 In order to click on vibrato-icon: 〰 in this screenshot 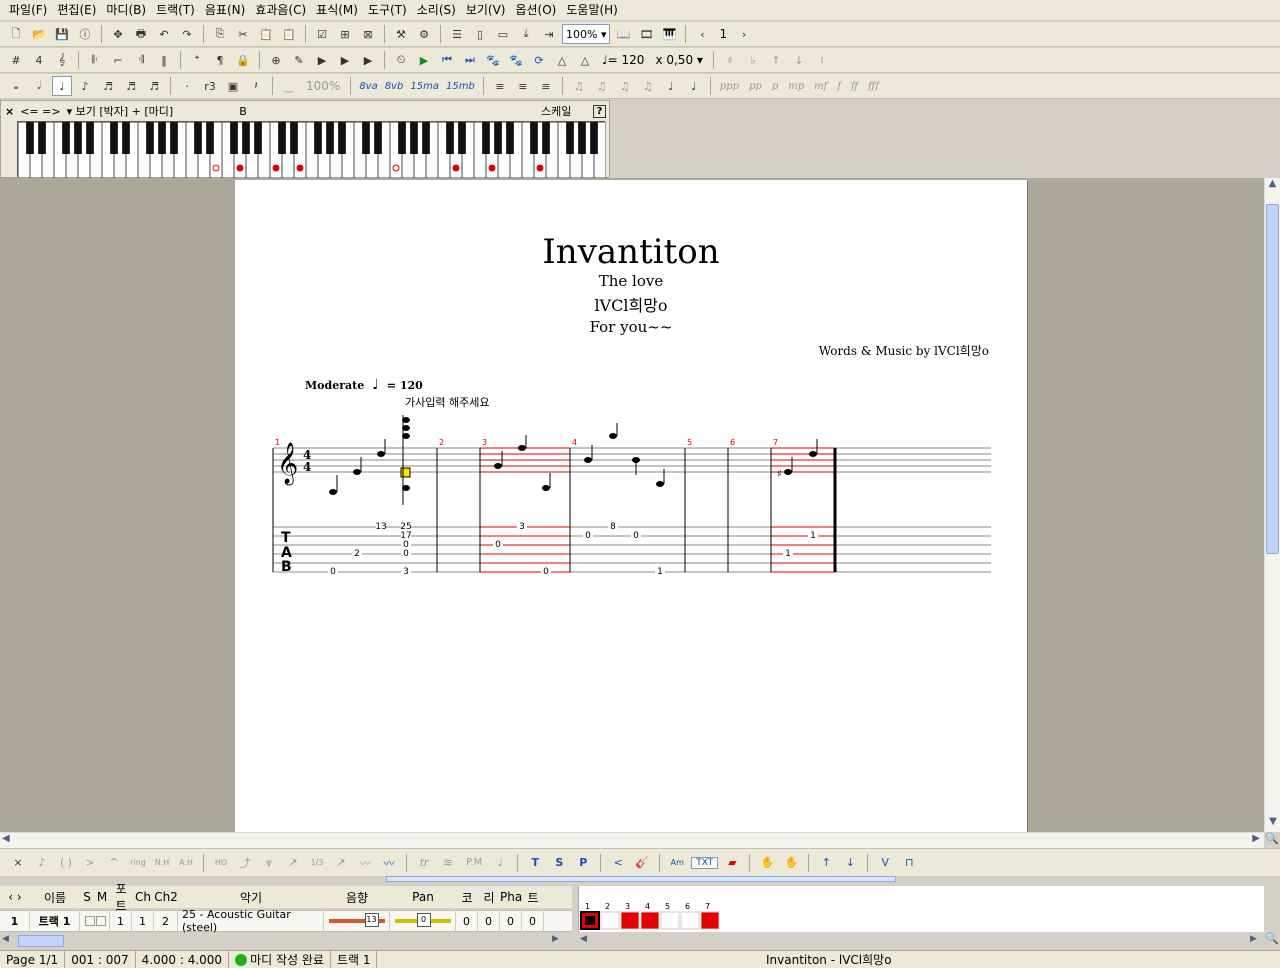, I will do `click(365, 863)`.